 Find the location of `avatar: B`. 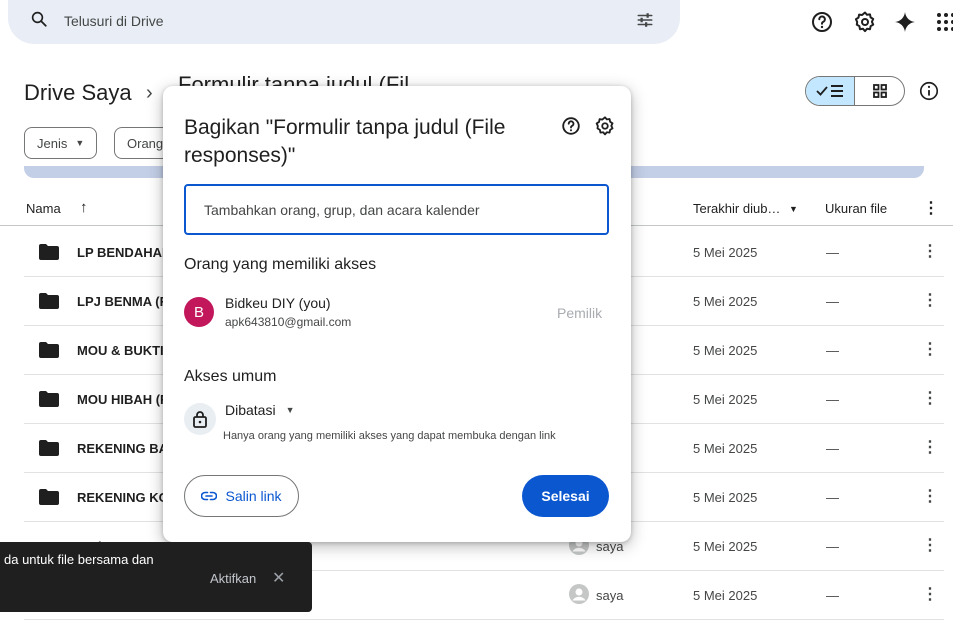

avatar: B is located at coordinates (199, 312).